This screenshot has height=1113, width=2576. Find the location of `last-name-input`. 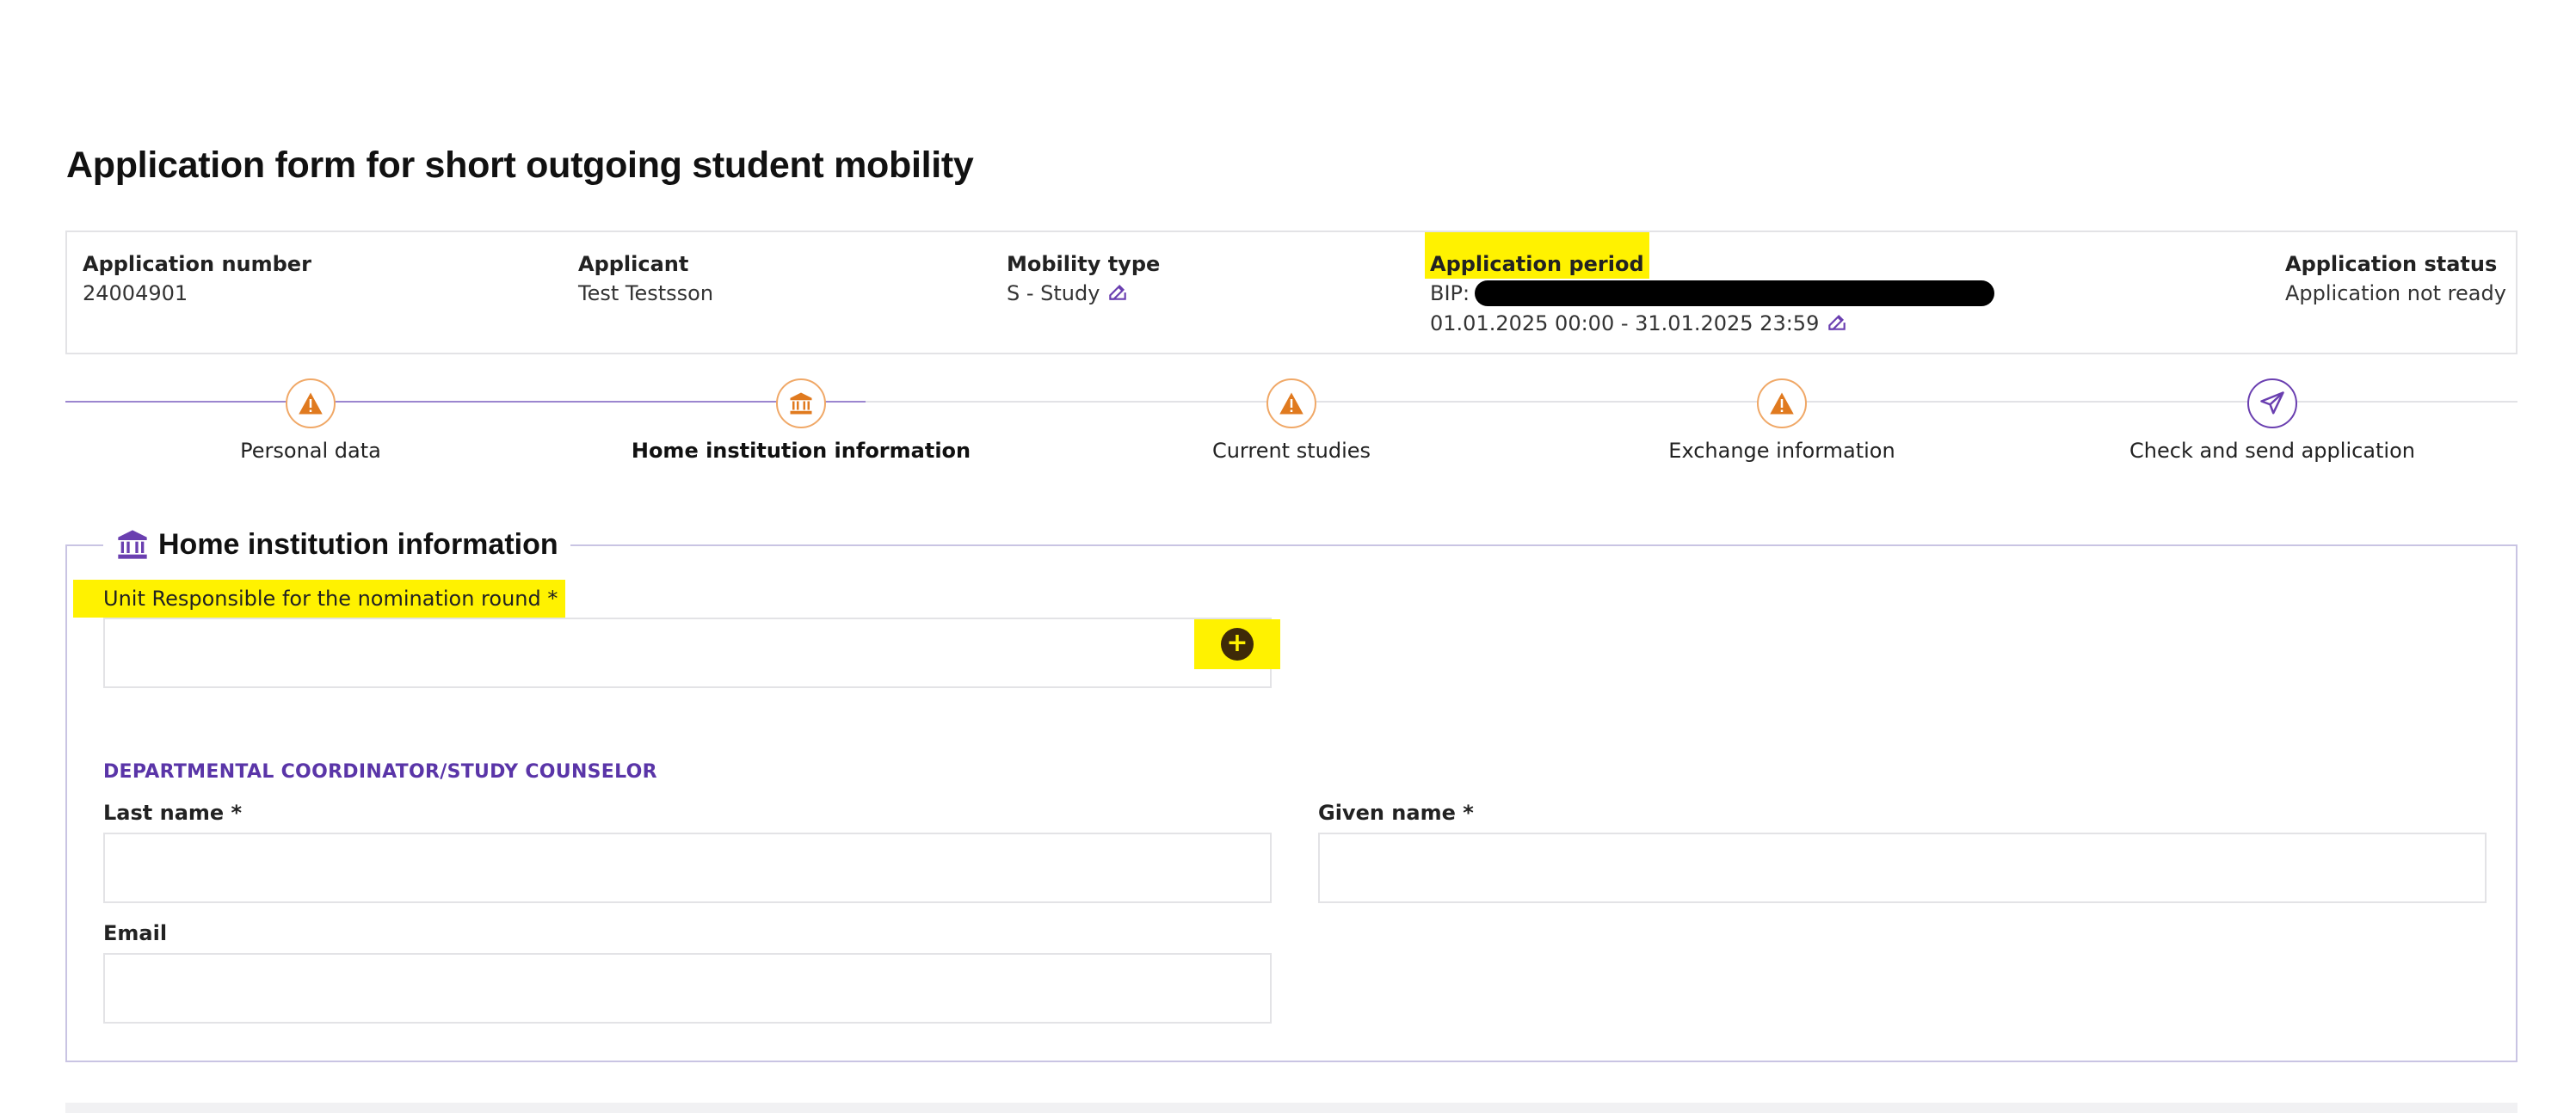

last-name-input is located at coordinates (687, 868).